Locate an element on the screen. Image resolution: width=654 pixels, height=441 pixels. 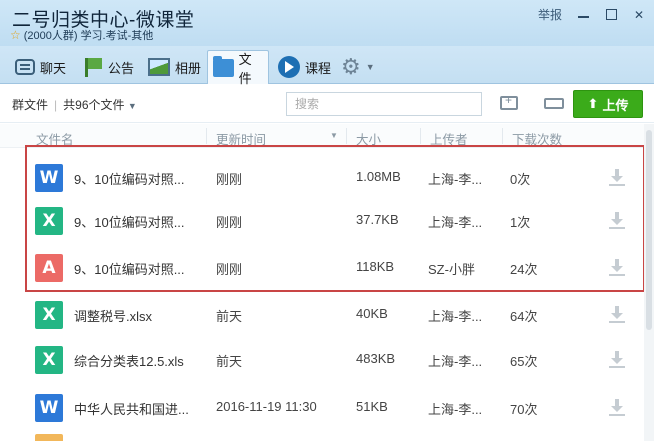
breadcrumb: 群文件 | 共96个文件 ▼ is located at coordinates (74, 104).